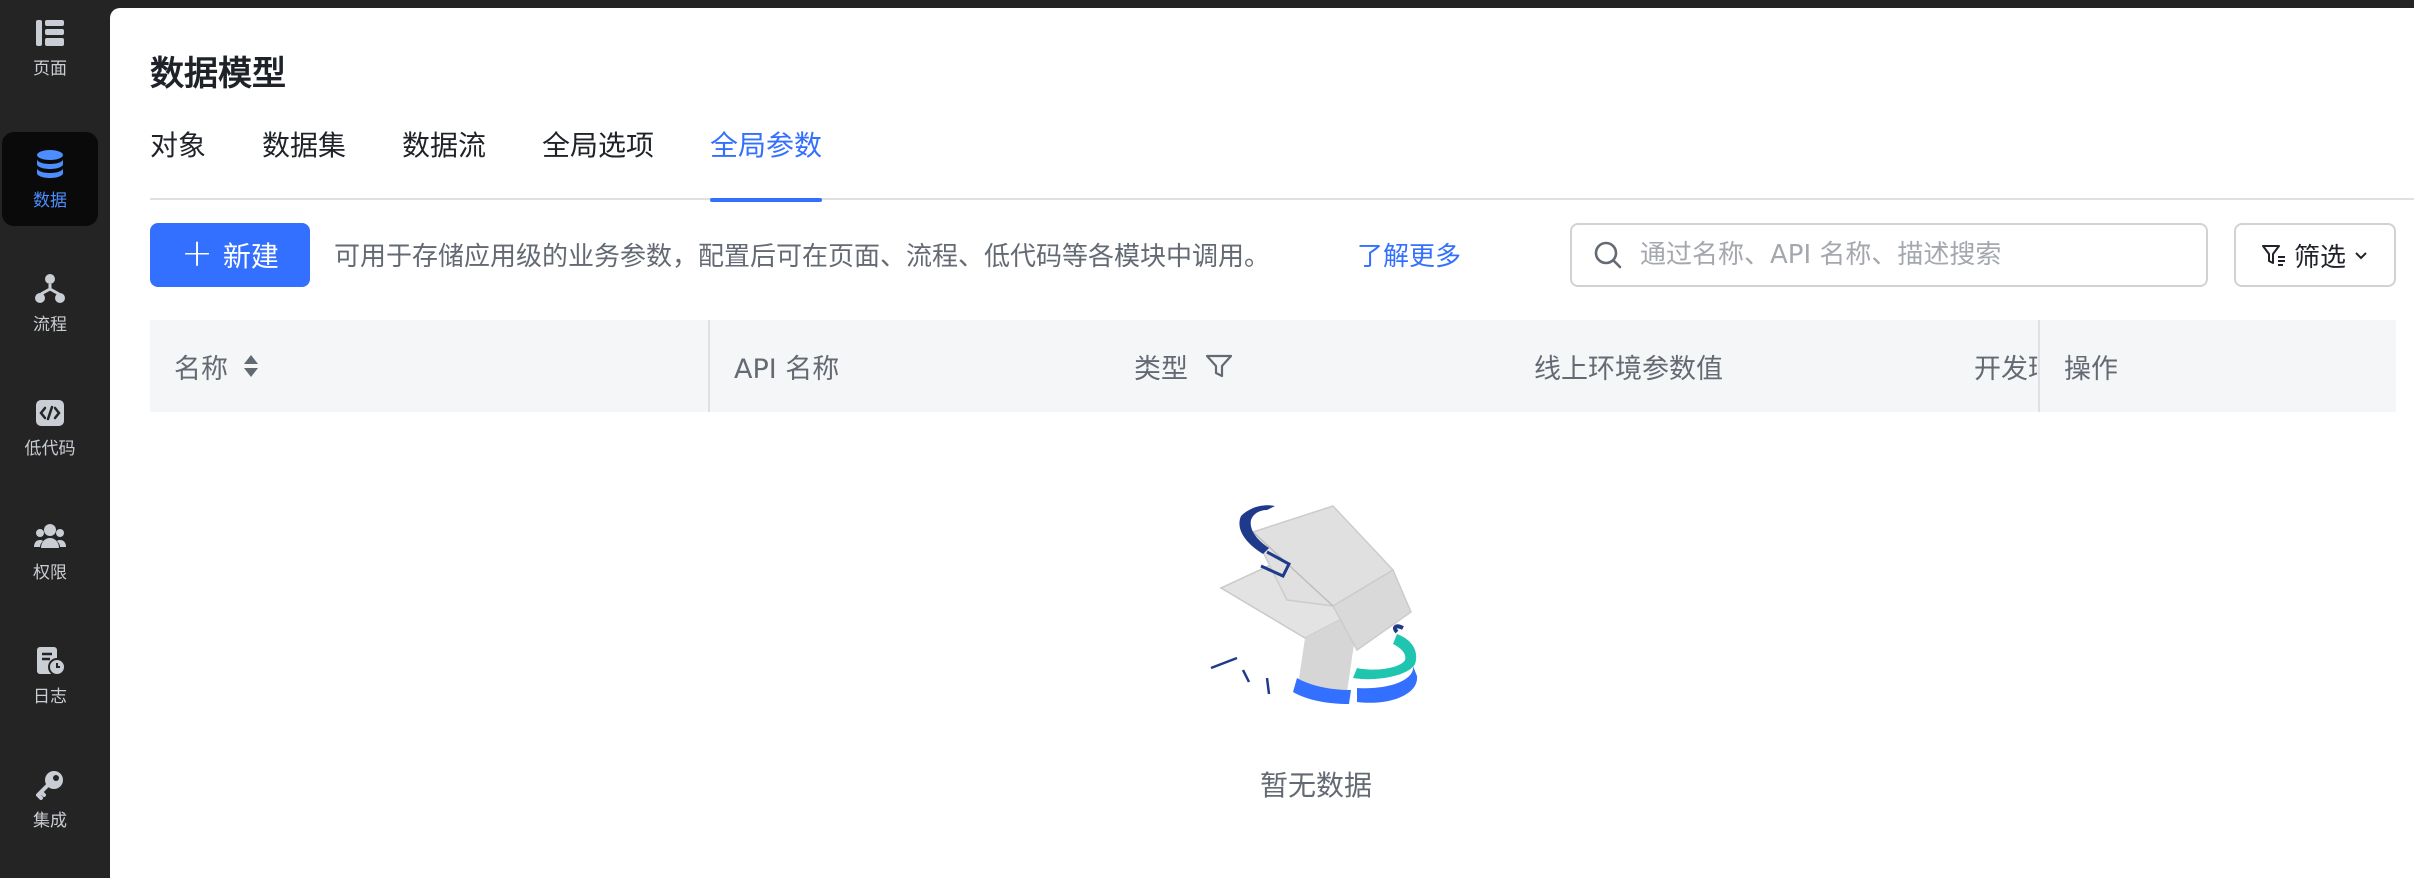 The width and height of the screenshot is (2414, 878). I want to click on search-input, so click(1923, 255).